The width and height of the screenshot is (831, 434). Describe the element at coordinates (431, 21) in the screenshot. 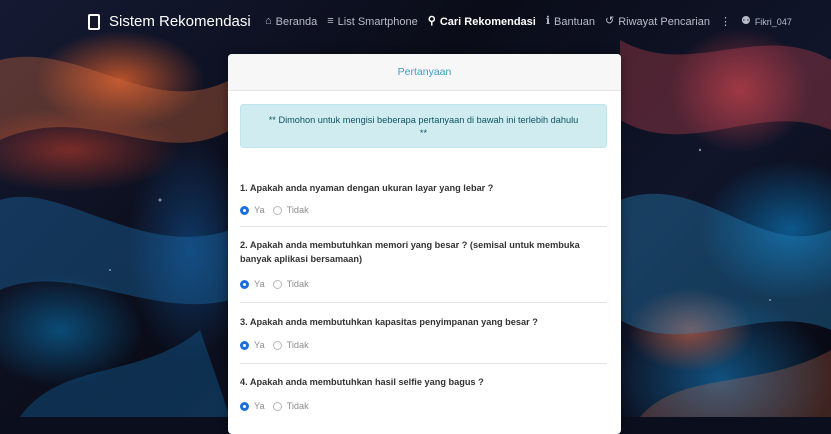

I see `search-icon: ⚲` at that location.